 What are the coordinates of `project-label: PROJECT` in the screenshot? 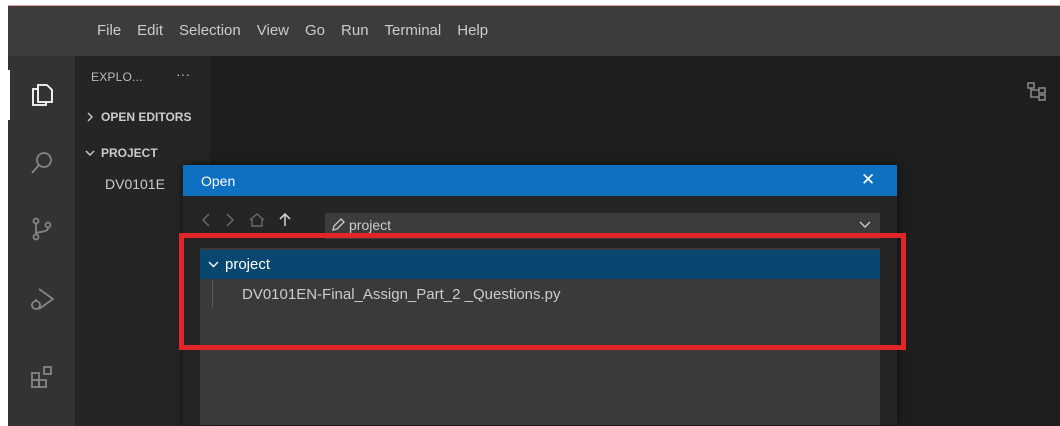 It's located at (129, 153).